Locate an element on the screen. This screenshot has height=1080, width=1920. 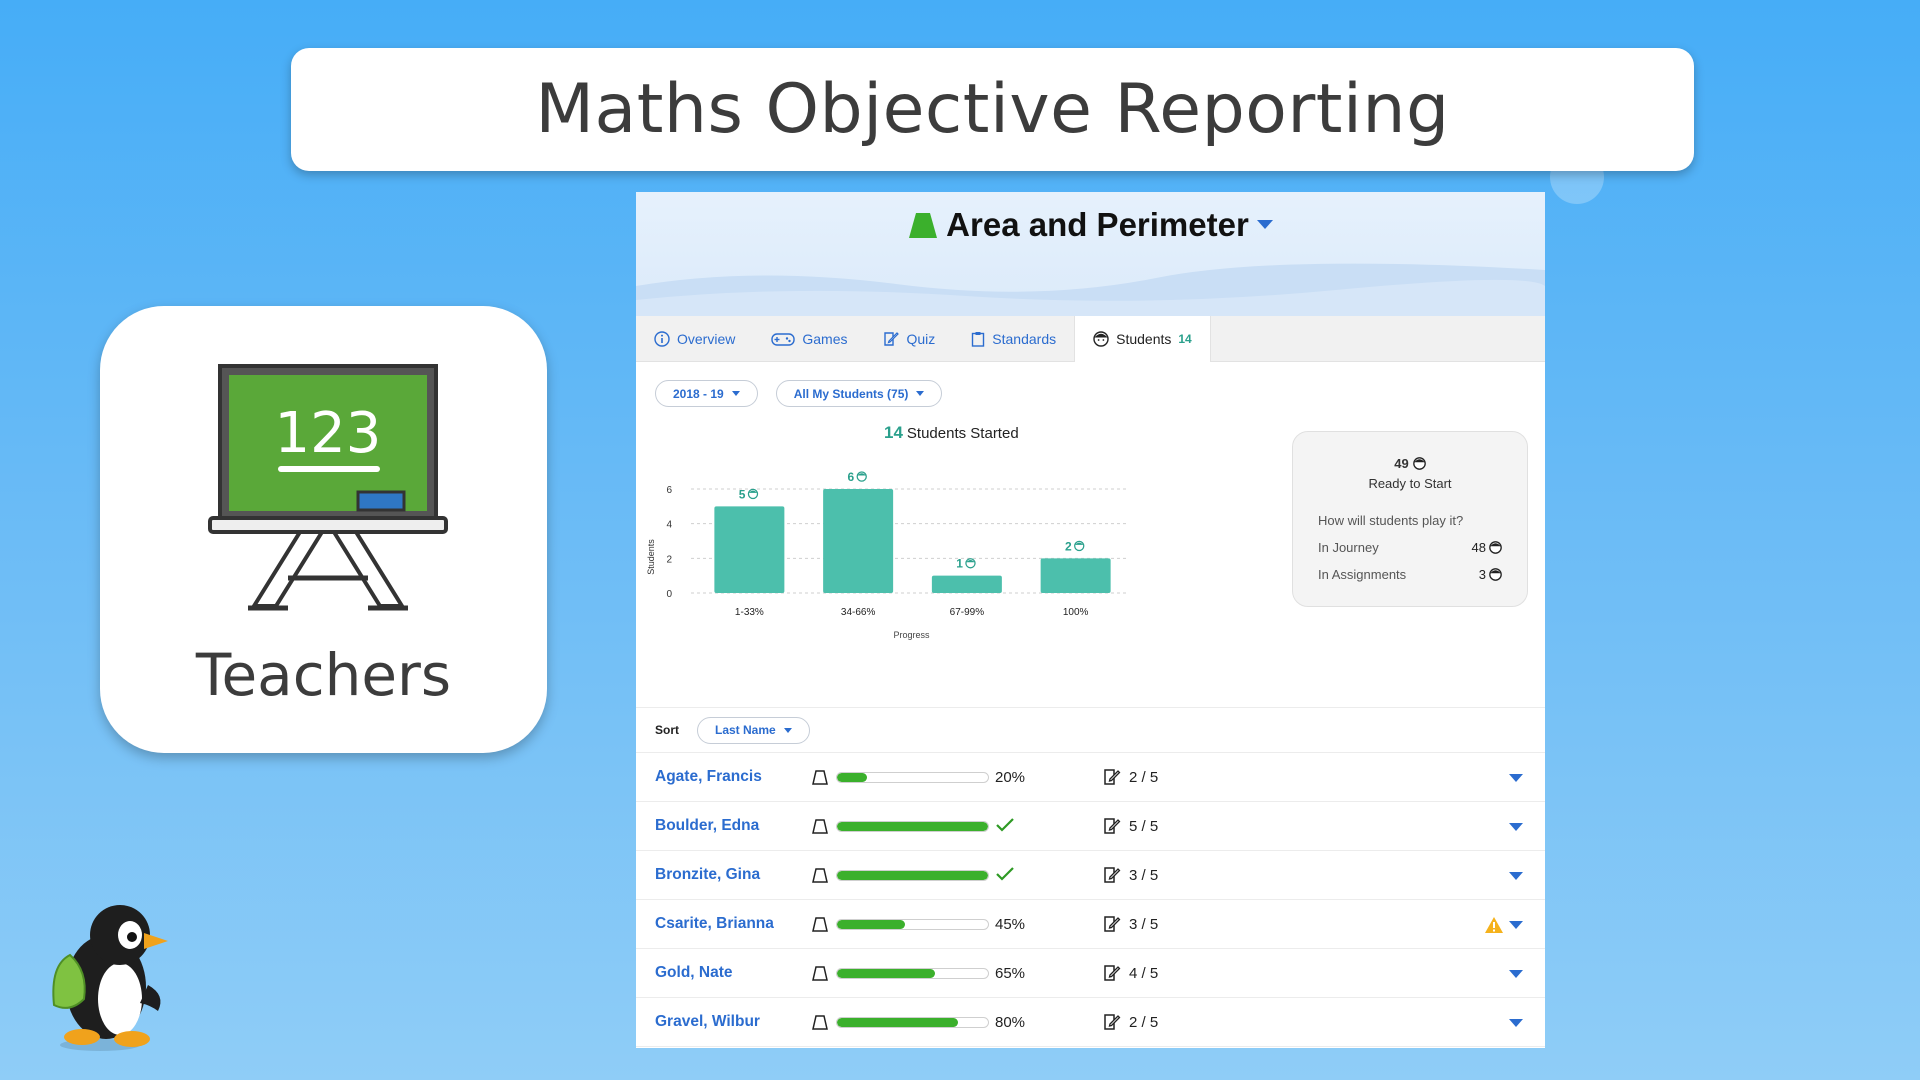
student-name-link: Bronzite, Gina is located at coordinates (707, 875).